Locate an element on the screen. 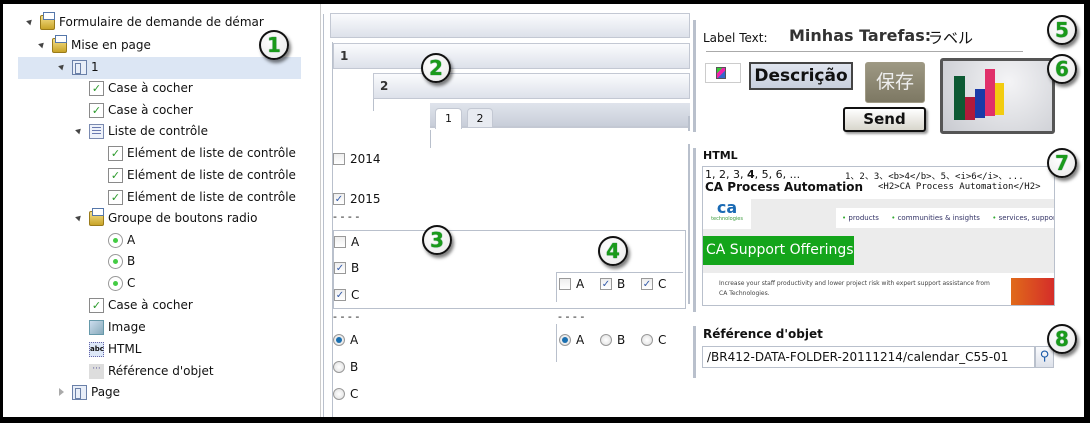 This screenshot has height=423, width=1090. tree-node: 1 is located at coordinates (153, 67).